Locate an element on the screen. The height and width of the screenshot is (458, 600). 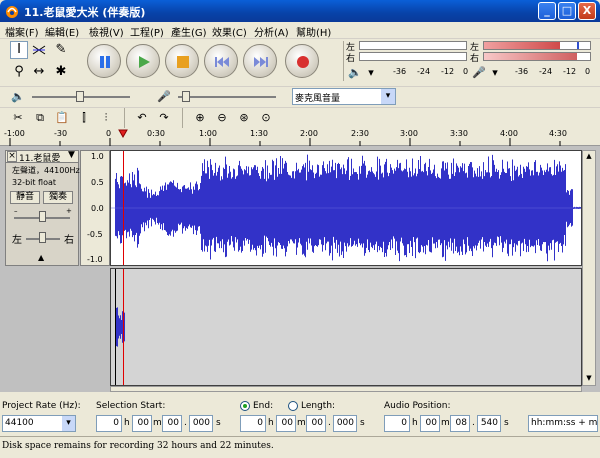
collapse-track-icon: ▲ is located at coordinates (41, 257).